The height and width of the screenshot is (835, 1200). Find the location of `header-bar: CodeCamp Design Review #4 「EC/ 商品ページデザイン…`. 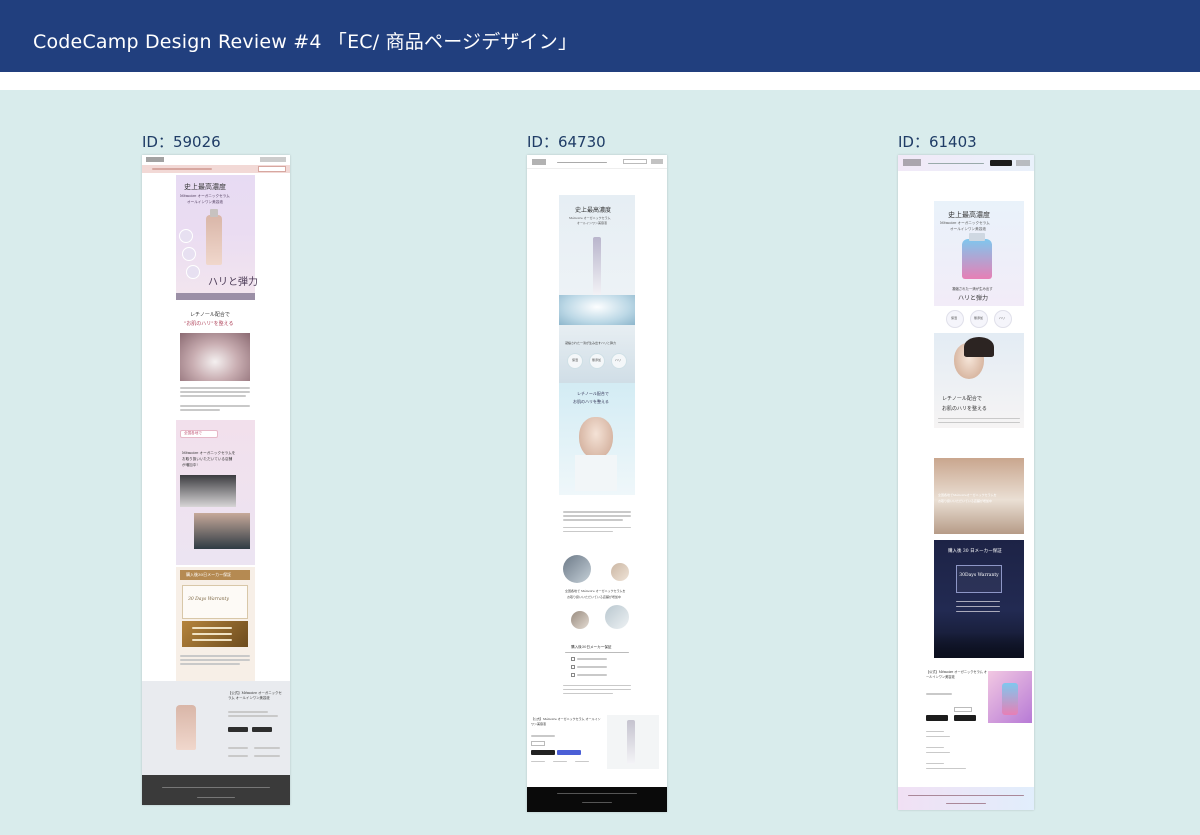

header-bar: CodeCamp Design Review #4 「EC/ 商品ページデザイン… is located at coordinates (600, 36).